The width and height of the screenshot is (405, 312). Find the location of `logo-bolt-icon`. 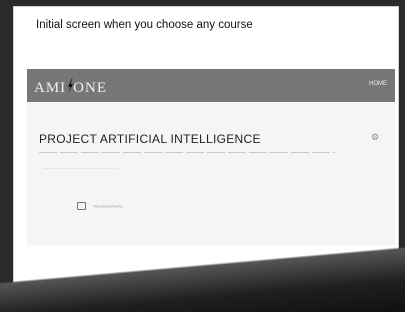

logo-bolt-icon is located at coordinates (71, 86).